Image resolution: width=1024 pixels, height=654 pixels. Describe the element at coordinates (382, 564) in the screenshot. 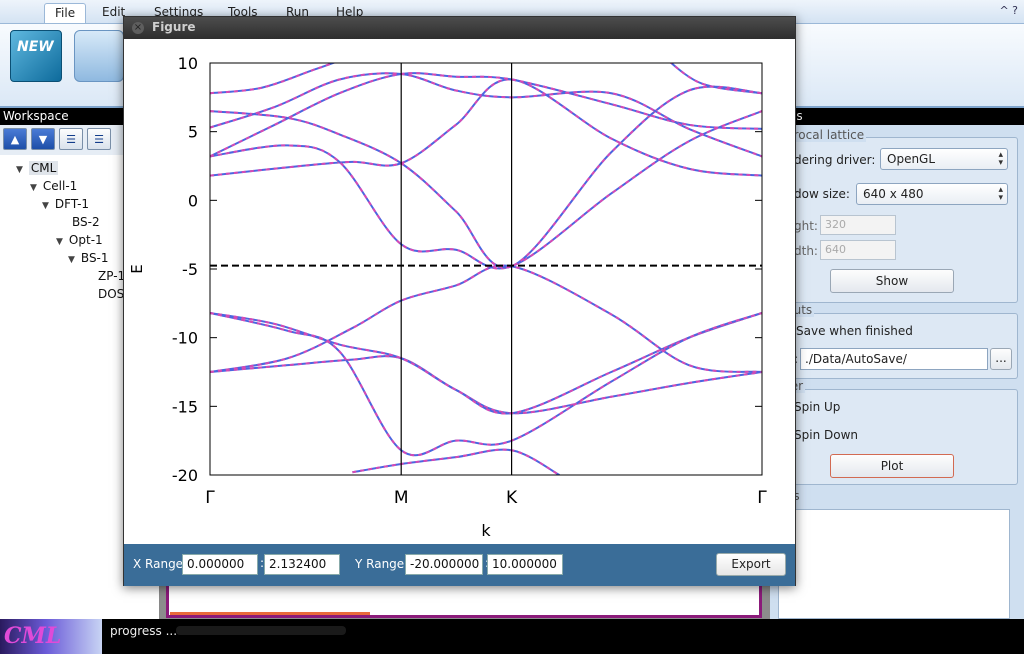

I see `y-range-label: Y Range:` at that location.